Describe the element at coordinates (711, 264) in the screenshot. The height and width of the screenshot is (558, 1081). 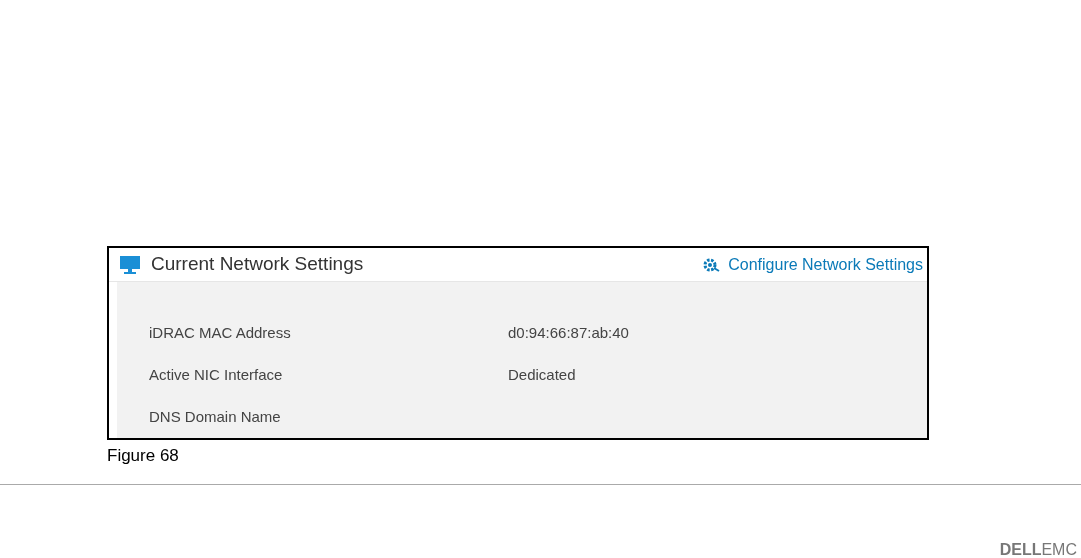
I see `gear-icon` at that location.